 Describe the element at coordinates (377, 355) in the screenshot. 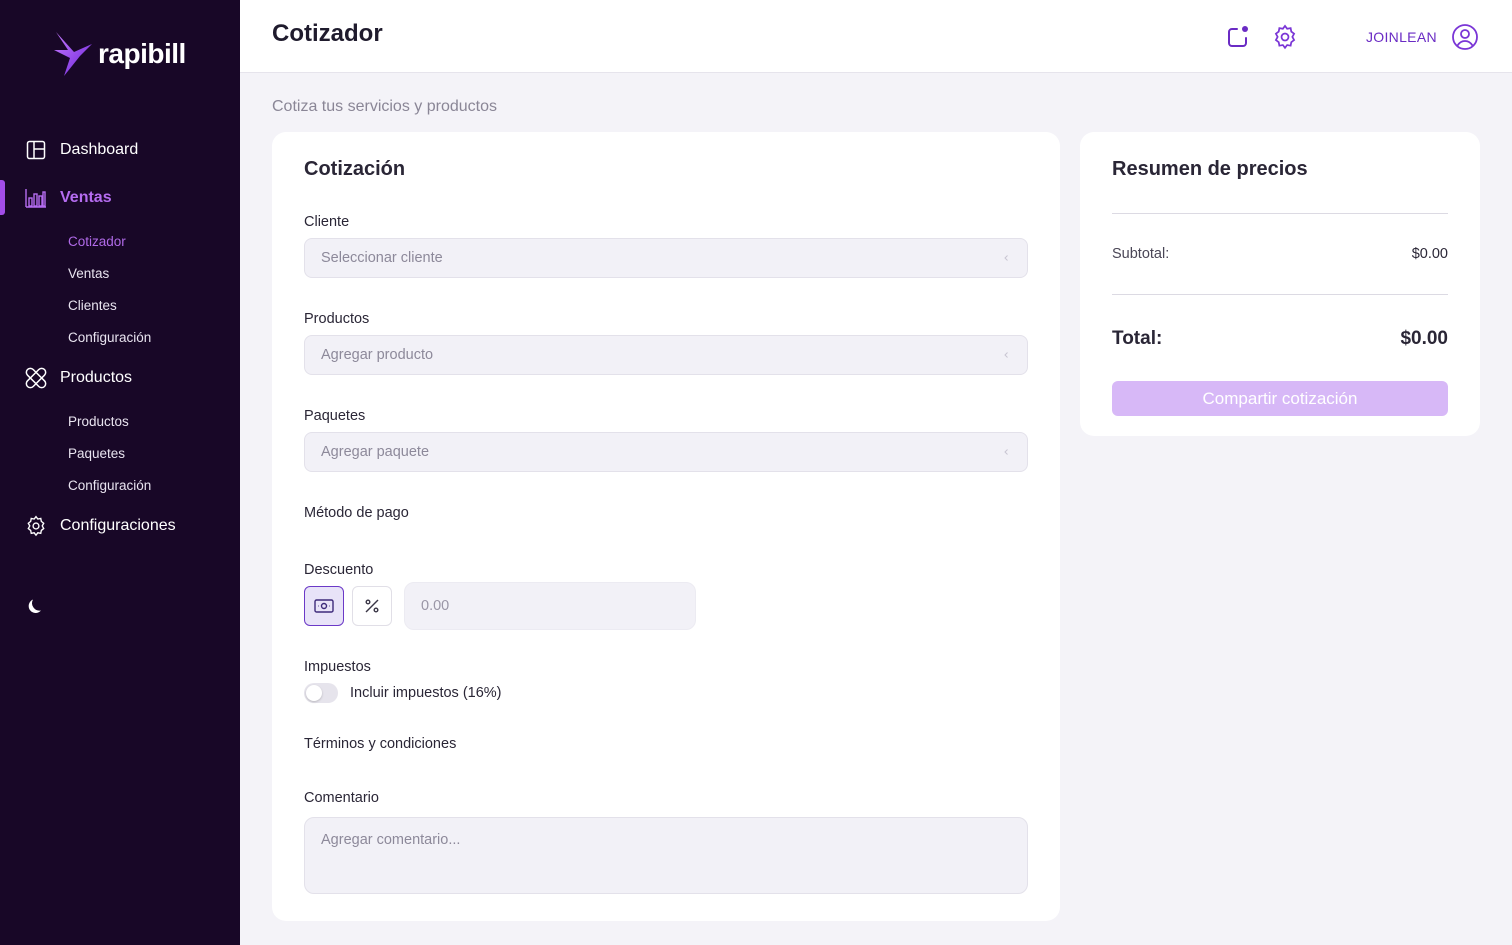

I see `product-select-placeholder: Agregar producto` at that location.